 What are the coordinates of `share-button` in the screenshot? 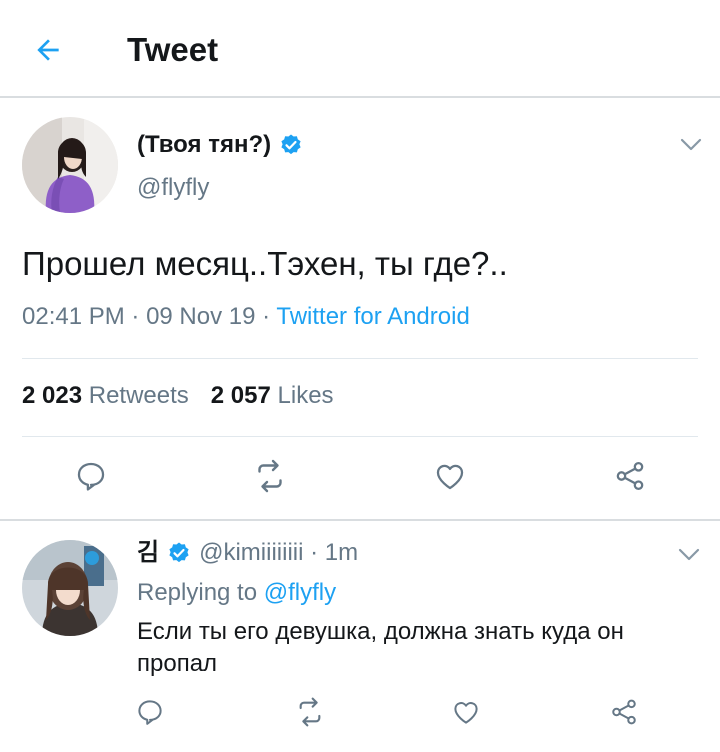 It's located at (630, 476).